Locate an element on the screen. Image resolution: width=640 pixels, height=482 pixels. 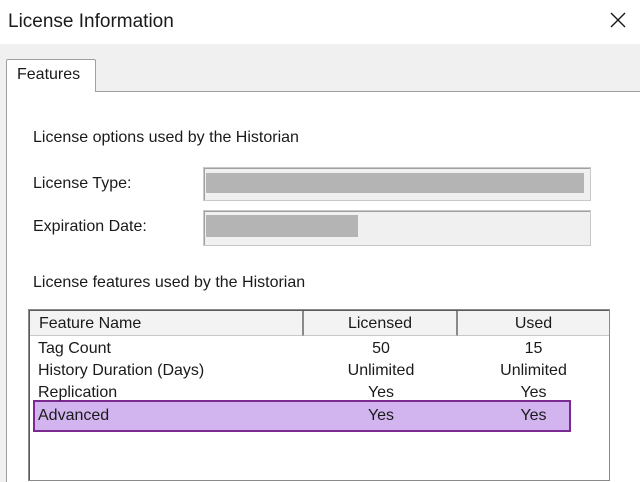
licensed-cell: Unlimited is located at coordinates (381, 370).